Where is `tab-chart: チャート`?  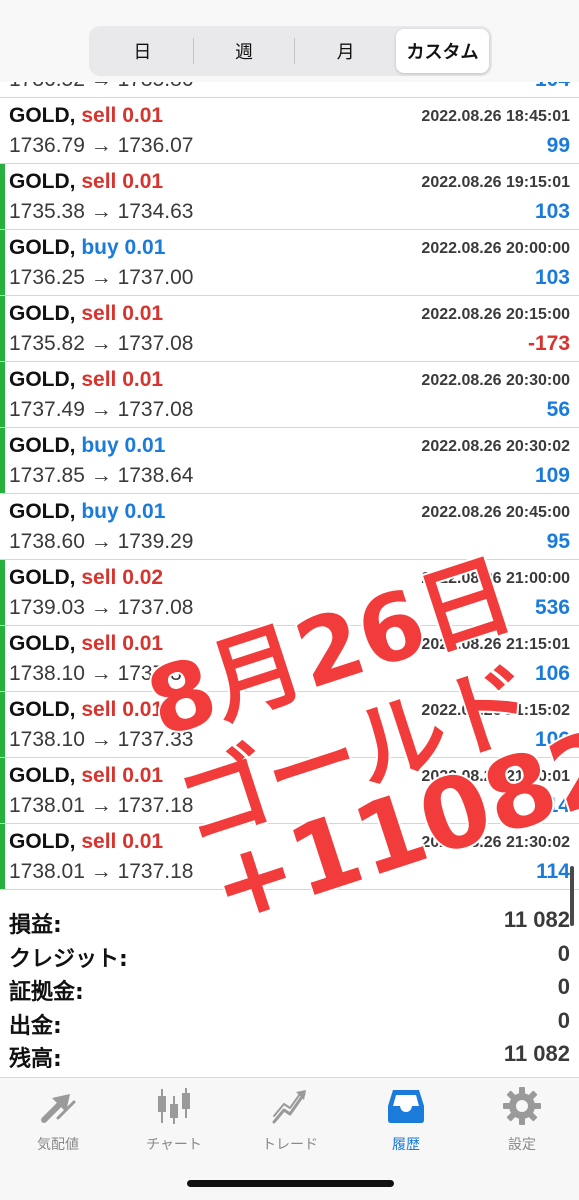 tab-chart: チャート is located at coordinates (174, 1120).